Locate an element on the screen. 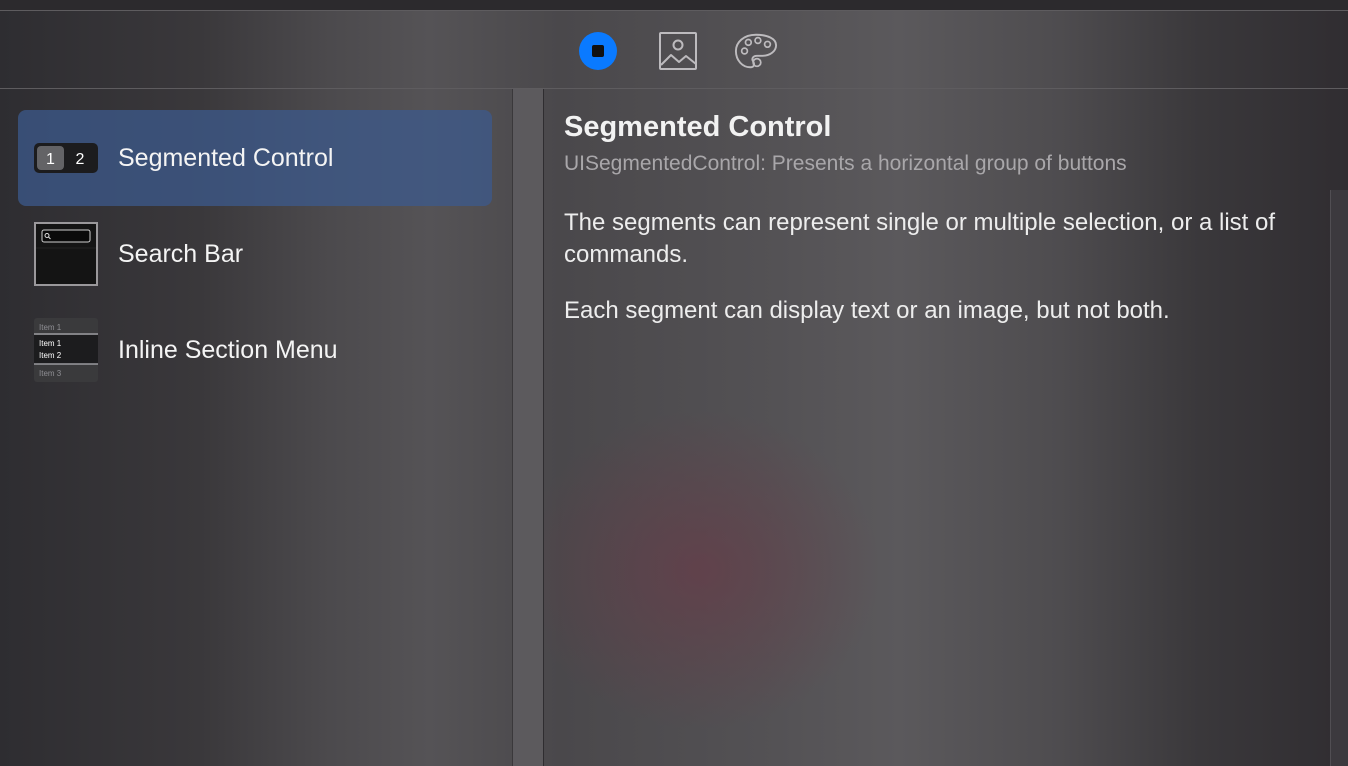  search-bar-thumbnail is located at coordinates (66, 254).